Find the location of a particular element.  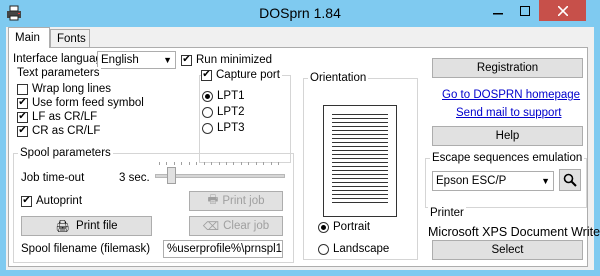

landscape-radio: Landscape is located at coordinates (353, 249).